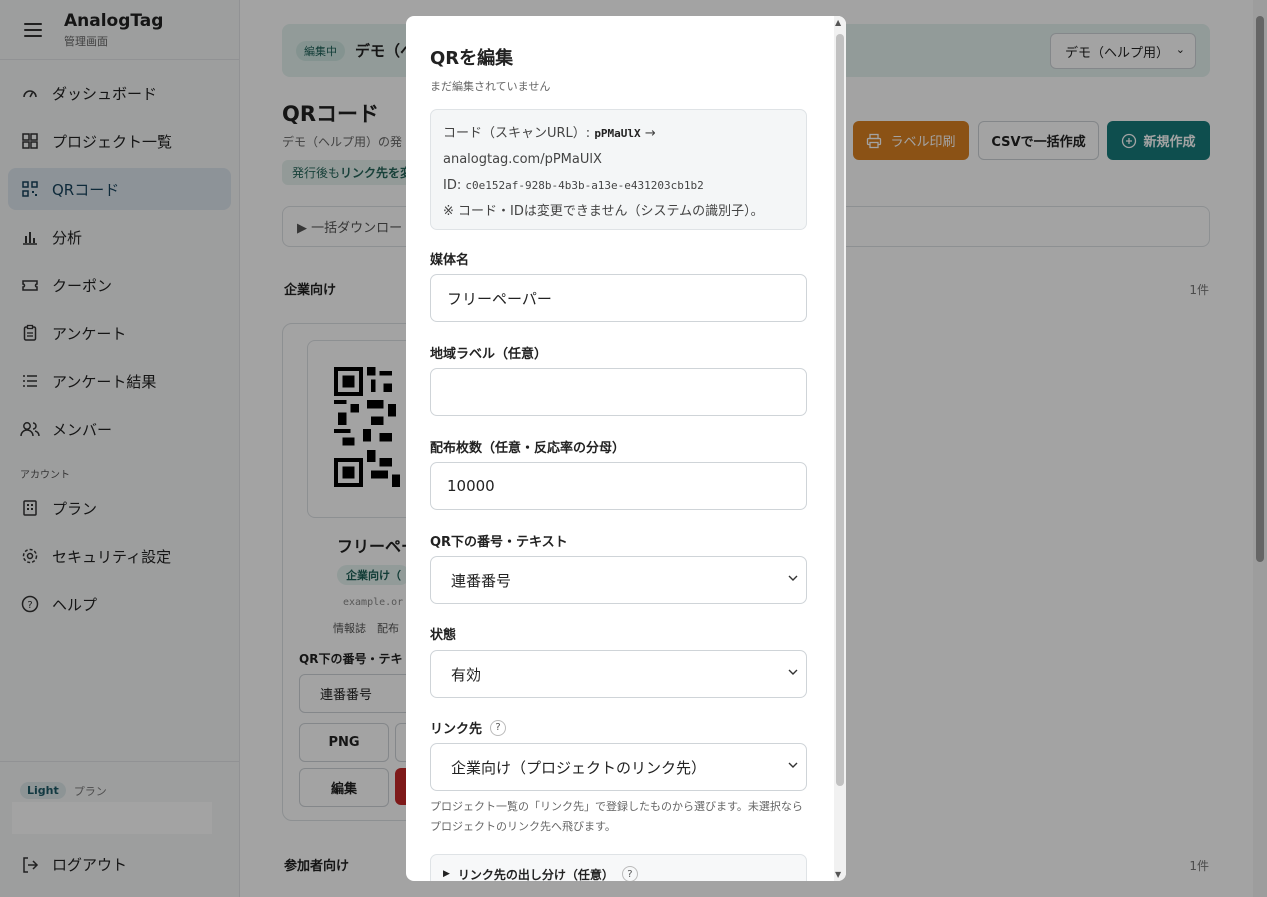 The width and height of the screenshot is (1267, 897). I want to click on modal-scrollbar-thumb, so click(840, 410).